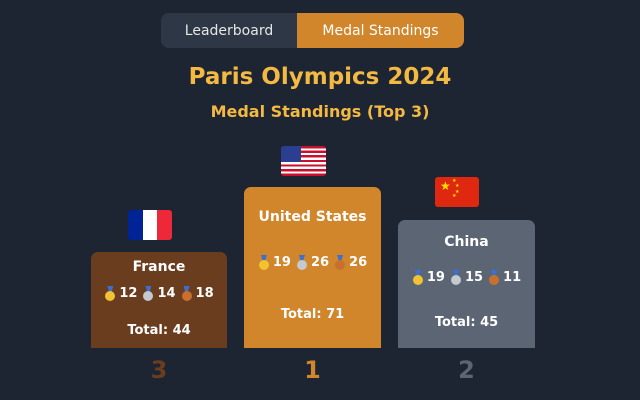 This screenshot has width=640, height=400. Describe the element at coordinates (466, 322) in the screenshot. I see `total-count: Total: 45` at that location.